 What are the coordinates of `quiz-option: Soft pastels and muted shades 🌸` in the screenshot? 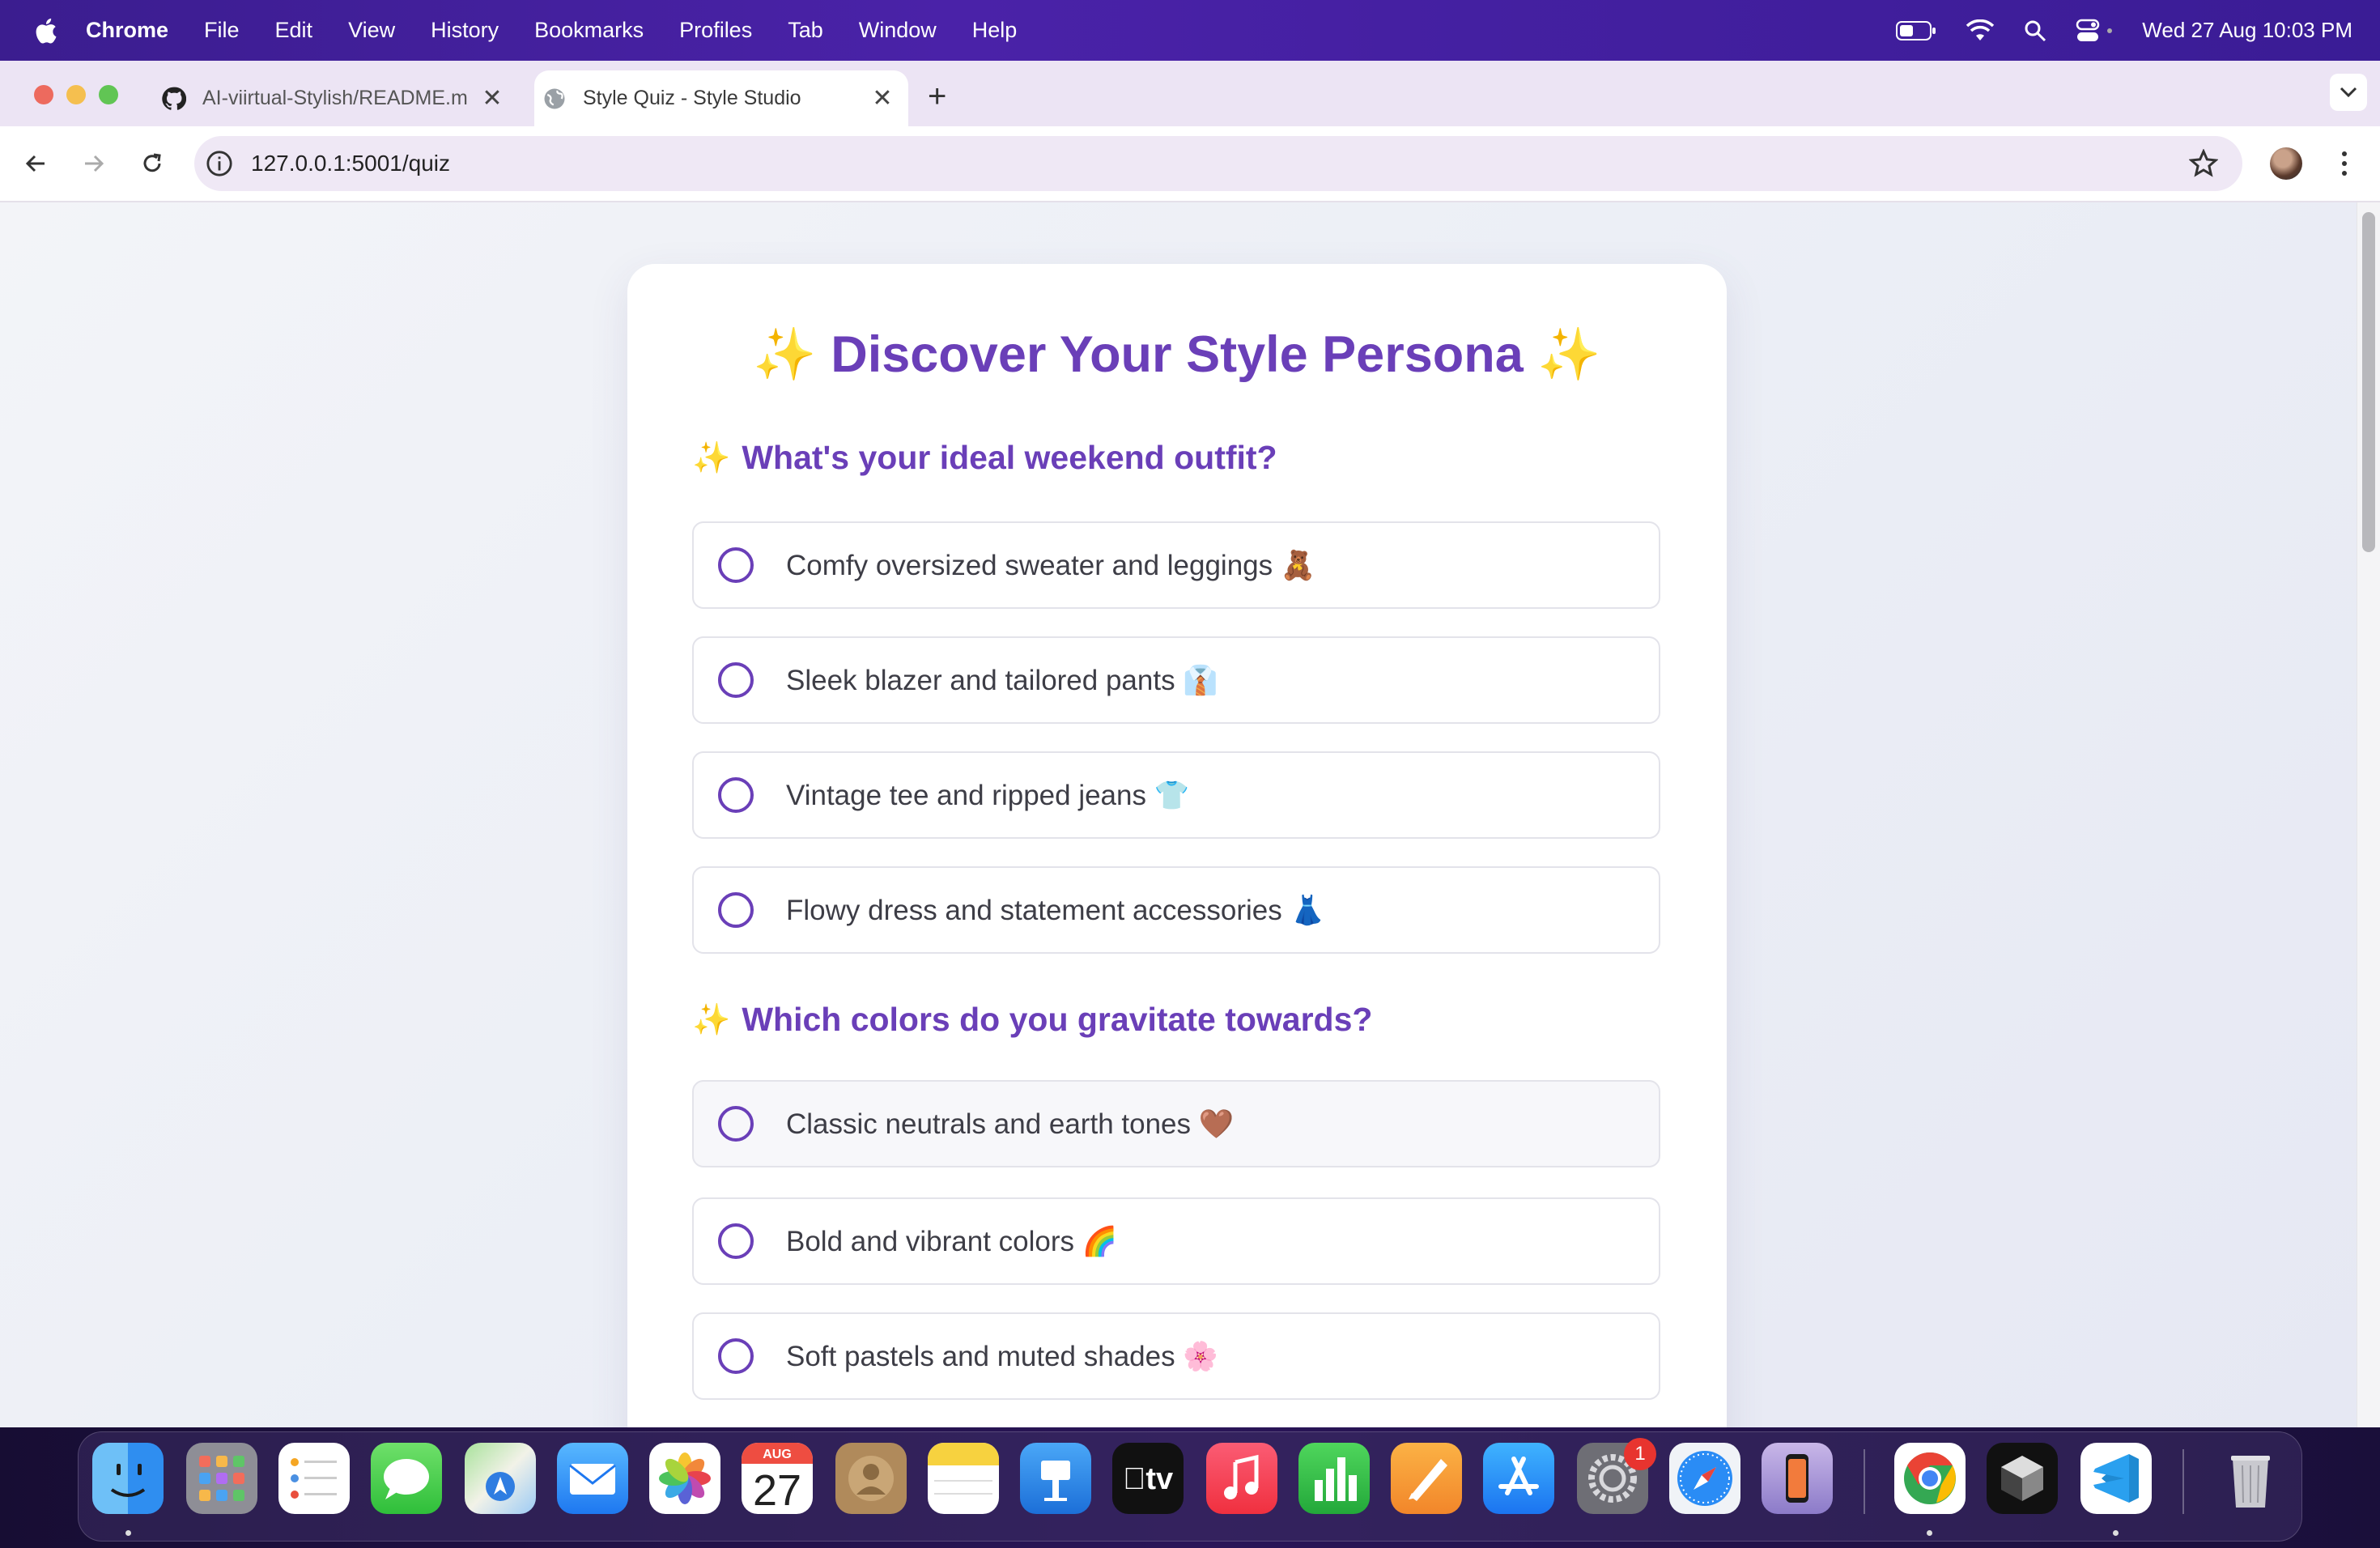 It's located at (1176, 1356).